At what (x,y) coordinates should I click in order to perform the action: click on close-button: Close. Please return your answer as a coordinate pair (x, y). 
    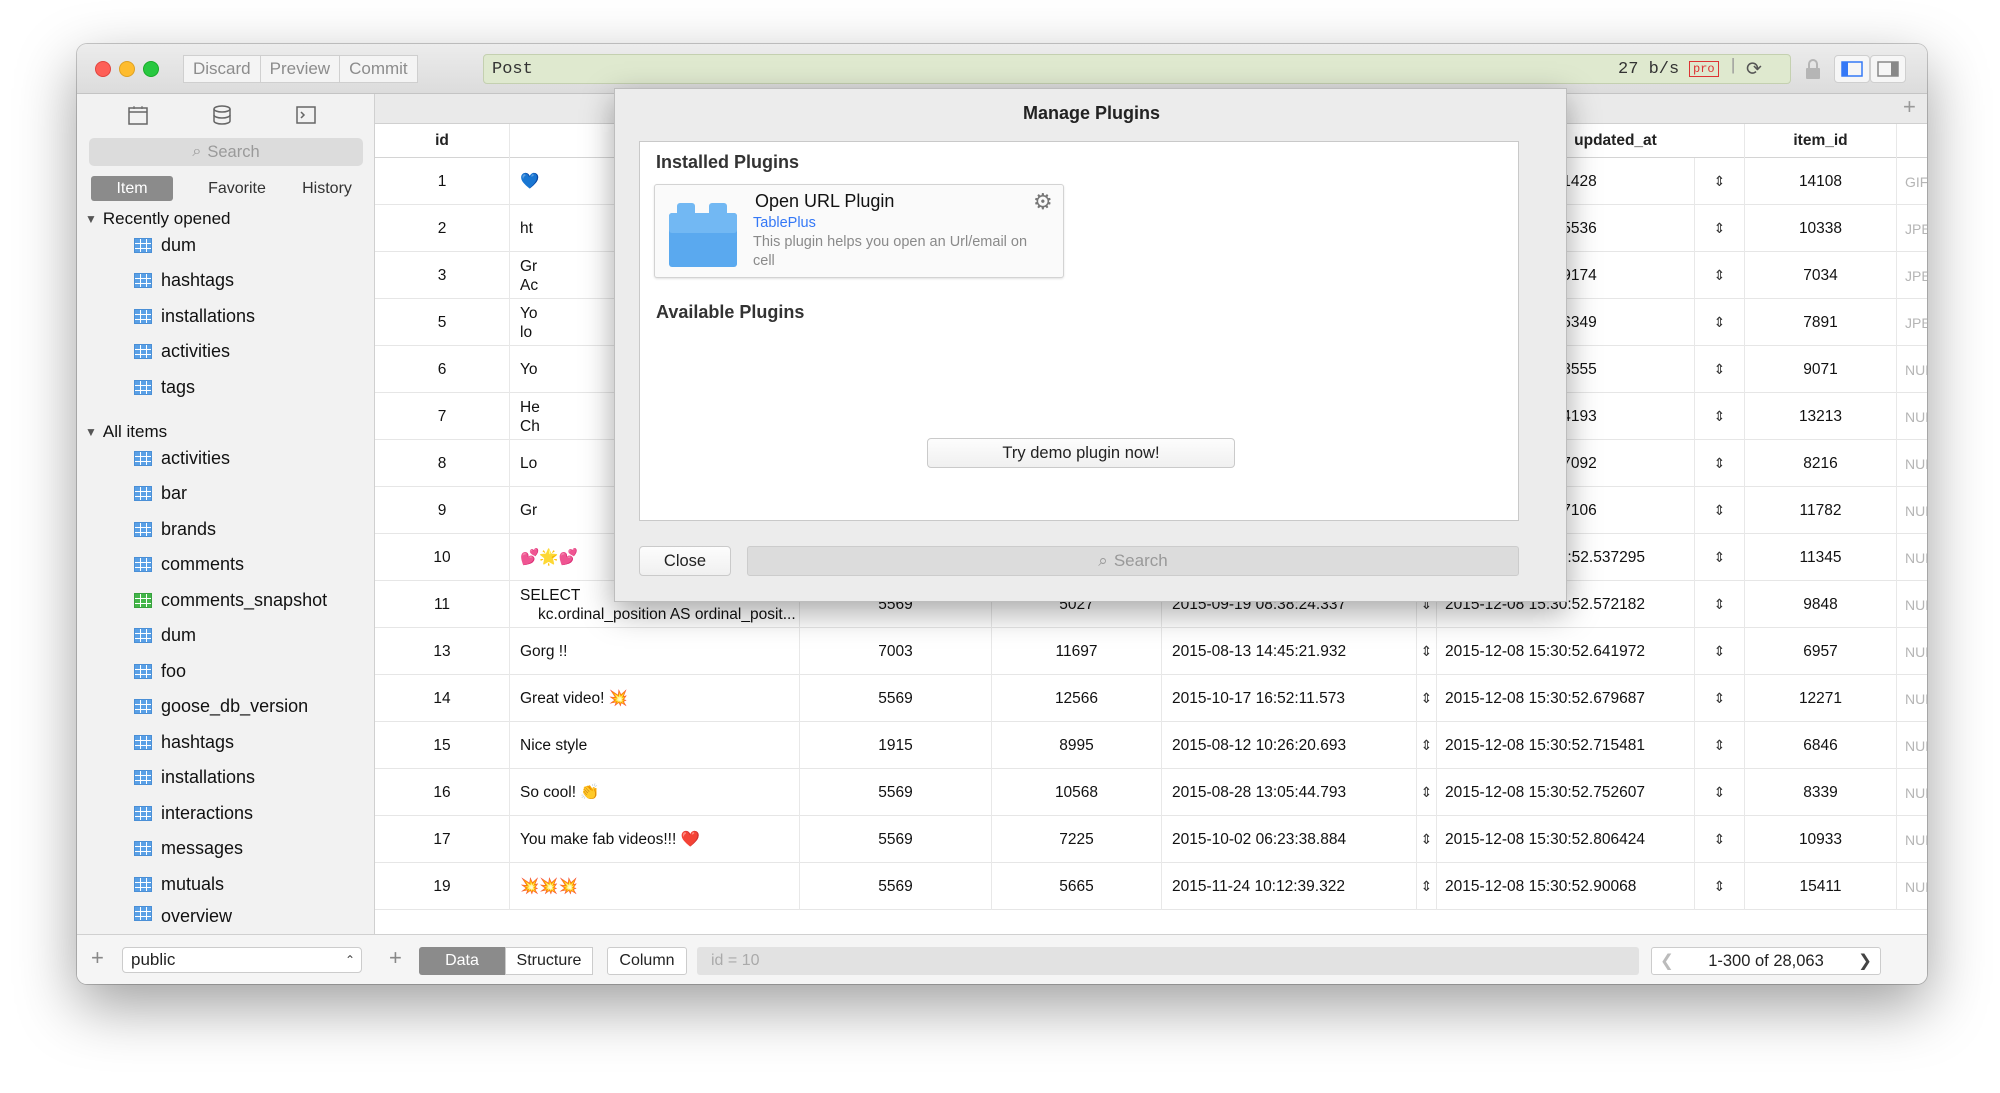
    Looking at the image, I should click on (685, 561).